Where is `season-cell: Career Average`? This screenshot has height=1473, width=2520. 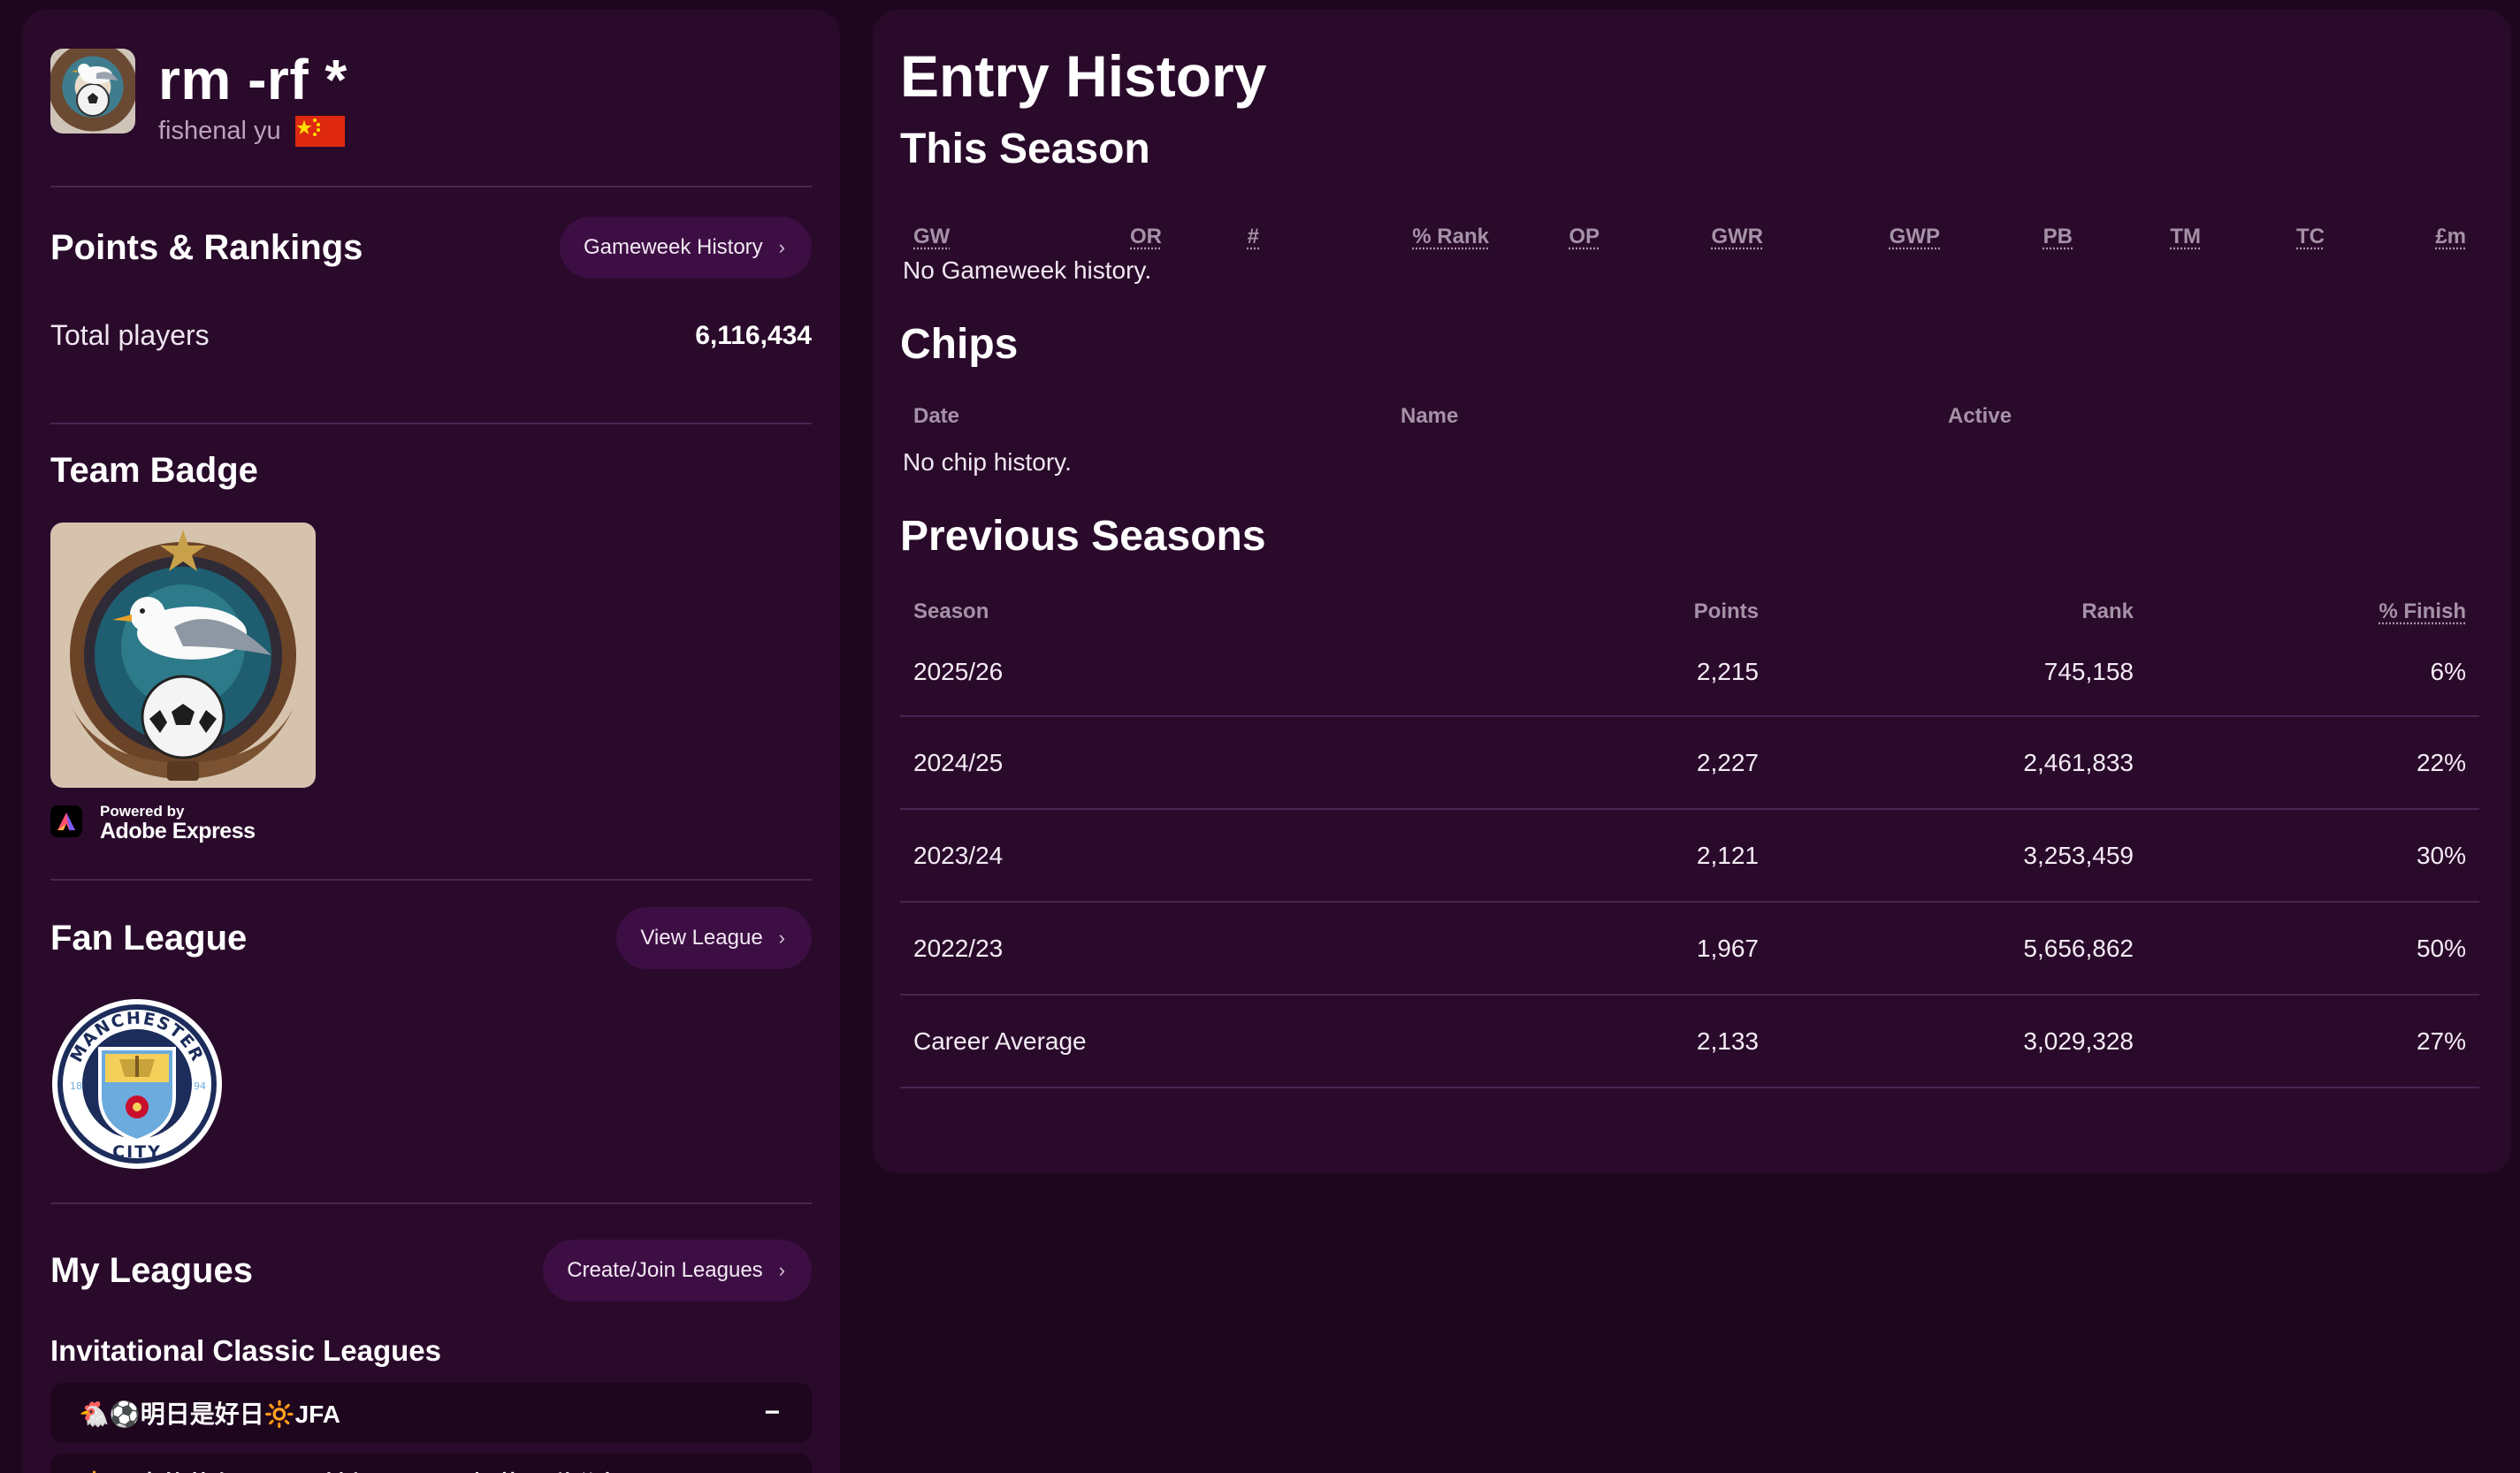 season-cell: Career Average is located at coordinates (1199, 1041).